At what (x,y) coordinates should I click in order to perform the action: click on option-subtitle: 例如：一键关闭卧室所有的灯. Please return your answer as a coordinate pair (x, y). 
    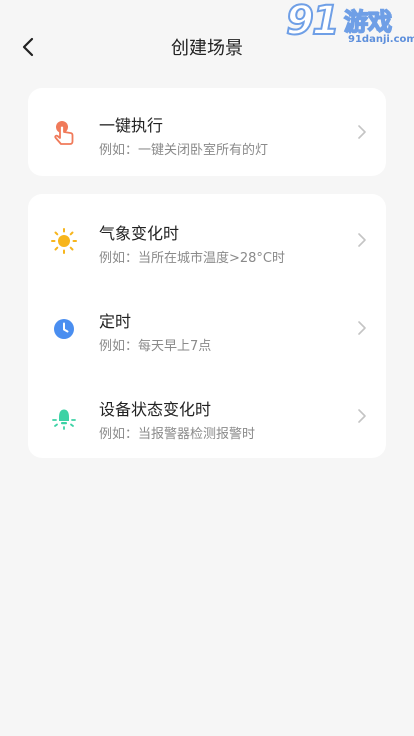
    Looking at the image, I should click on (184, 150).